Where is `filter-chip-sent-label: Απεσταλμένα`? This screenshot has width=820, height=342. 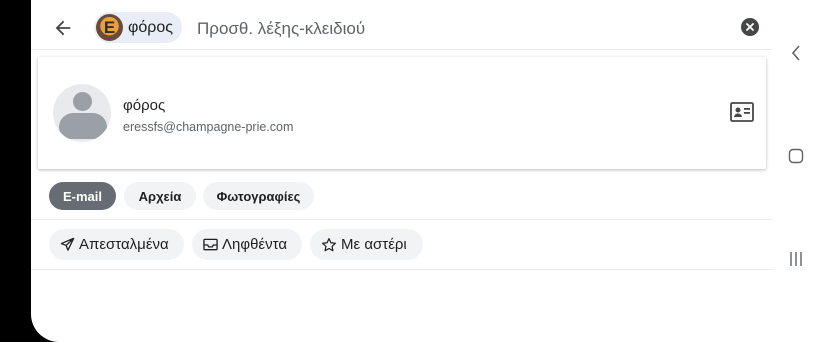 filter-chip-sent-label: Απεσταλμένα is located at coordinates (124, 244).